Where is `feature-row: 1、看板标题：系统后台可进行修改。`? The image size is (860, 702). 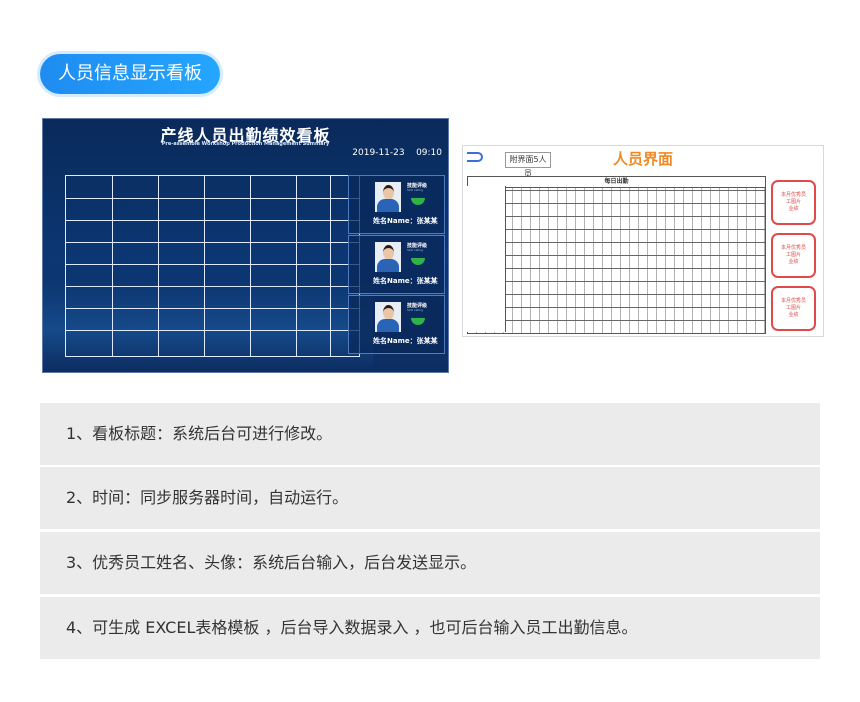
feature-row: 1、看板标题：系统后台可进行修改。 is located at coordinates (430, 434).